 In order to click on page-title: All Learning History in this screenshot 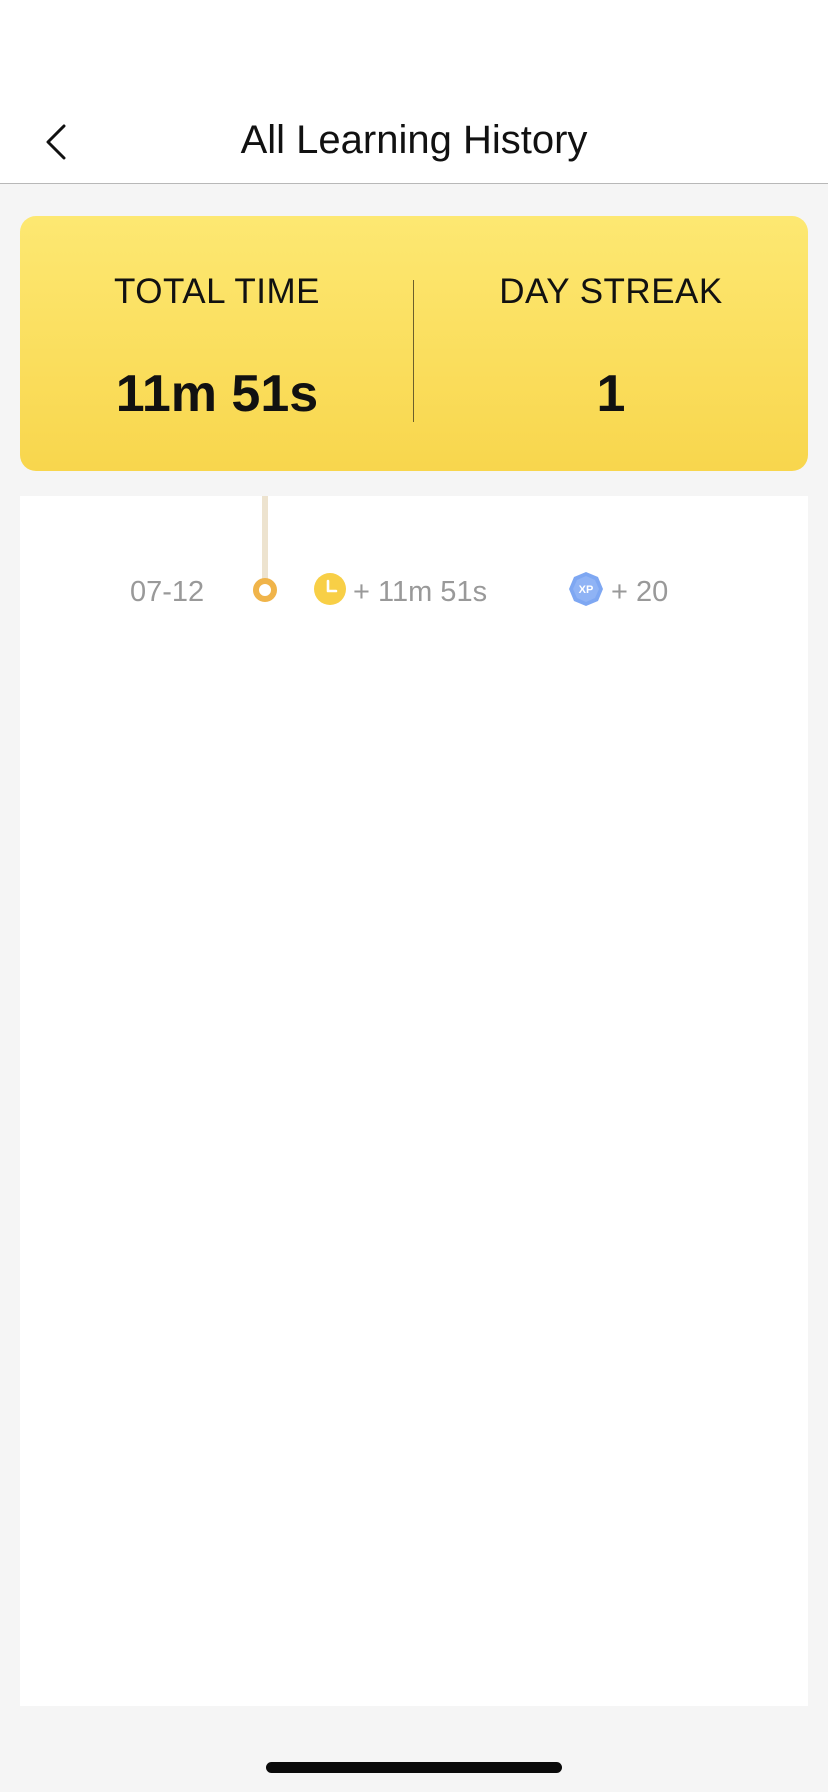, I will do `click(414, 140)`.